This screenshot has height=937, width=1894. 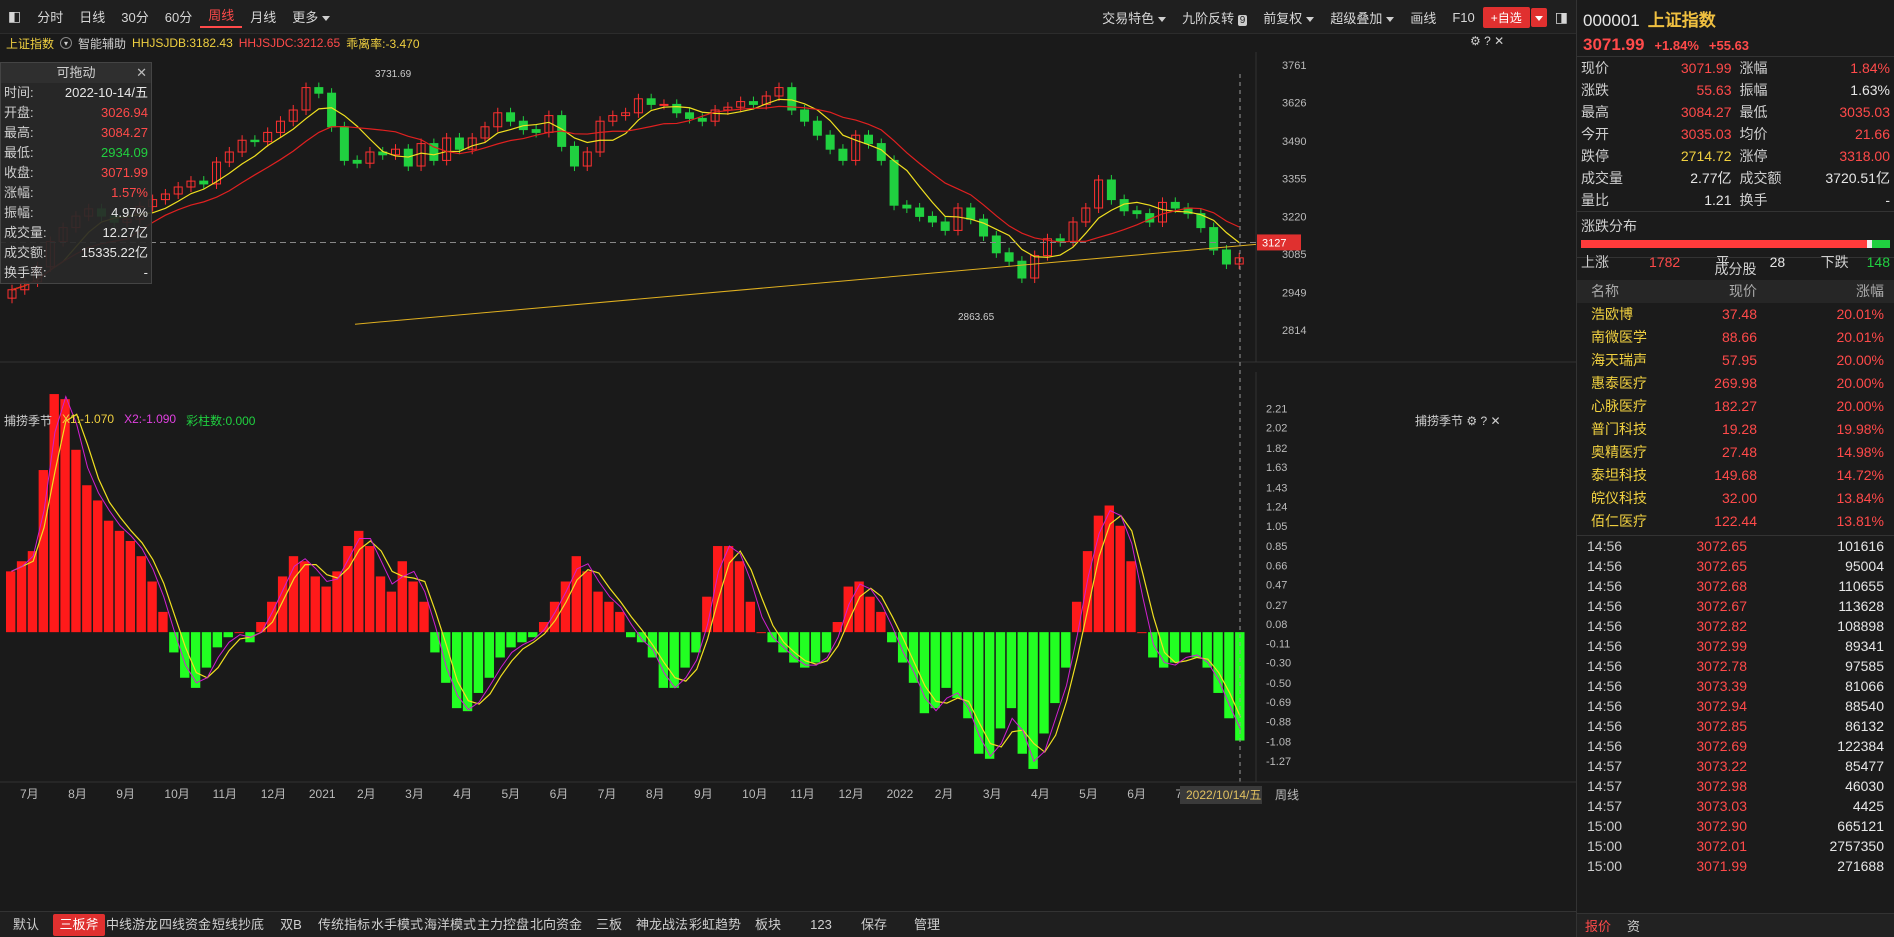 What do you see at coordinates (1815, 156) in the screenshot?
I see `quote-cell: 涨停 3318.00` at bounding box center [1815, 156].